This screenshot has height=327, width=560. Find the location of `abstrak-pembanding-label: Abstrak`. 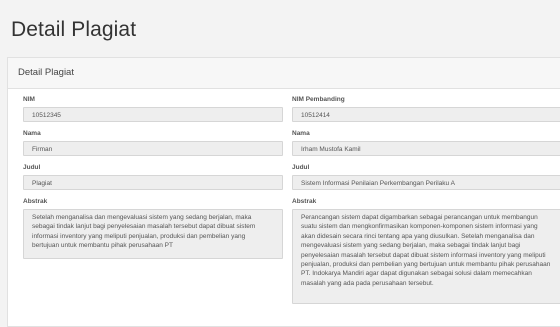

abstrak-pembanding-label: Abstrak is located at coordinates (304, 201).